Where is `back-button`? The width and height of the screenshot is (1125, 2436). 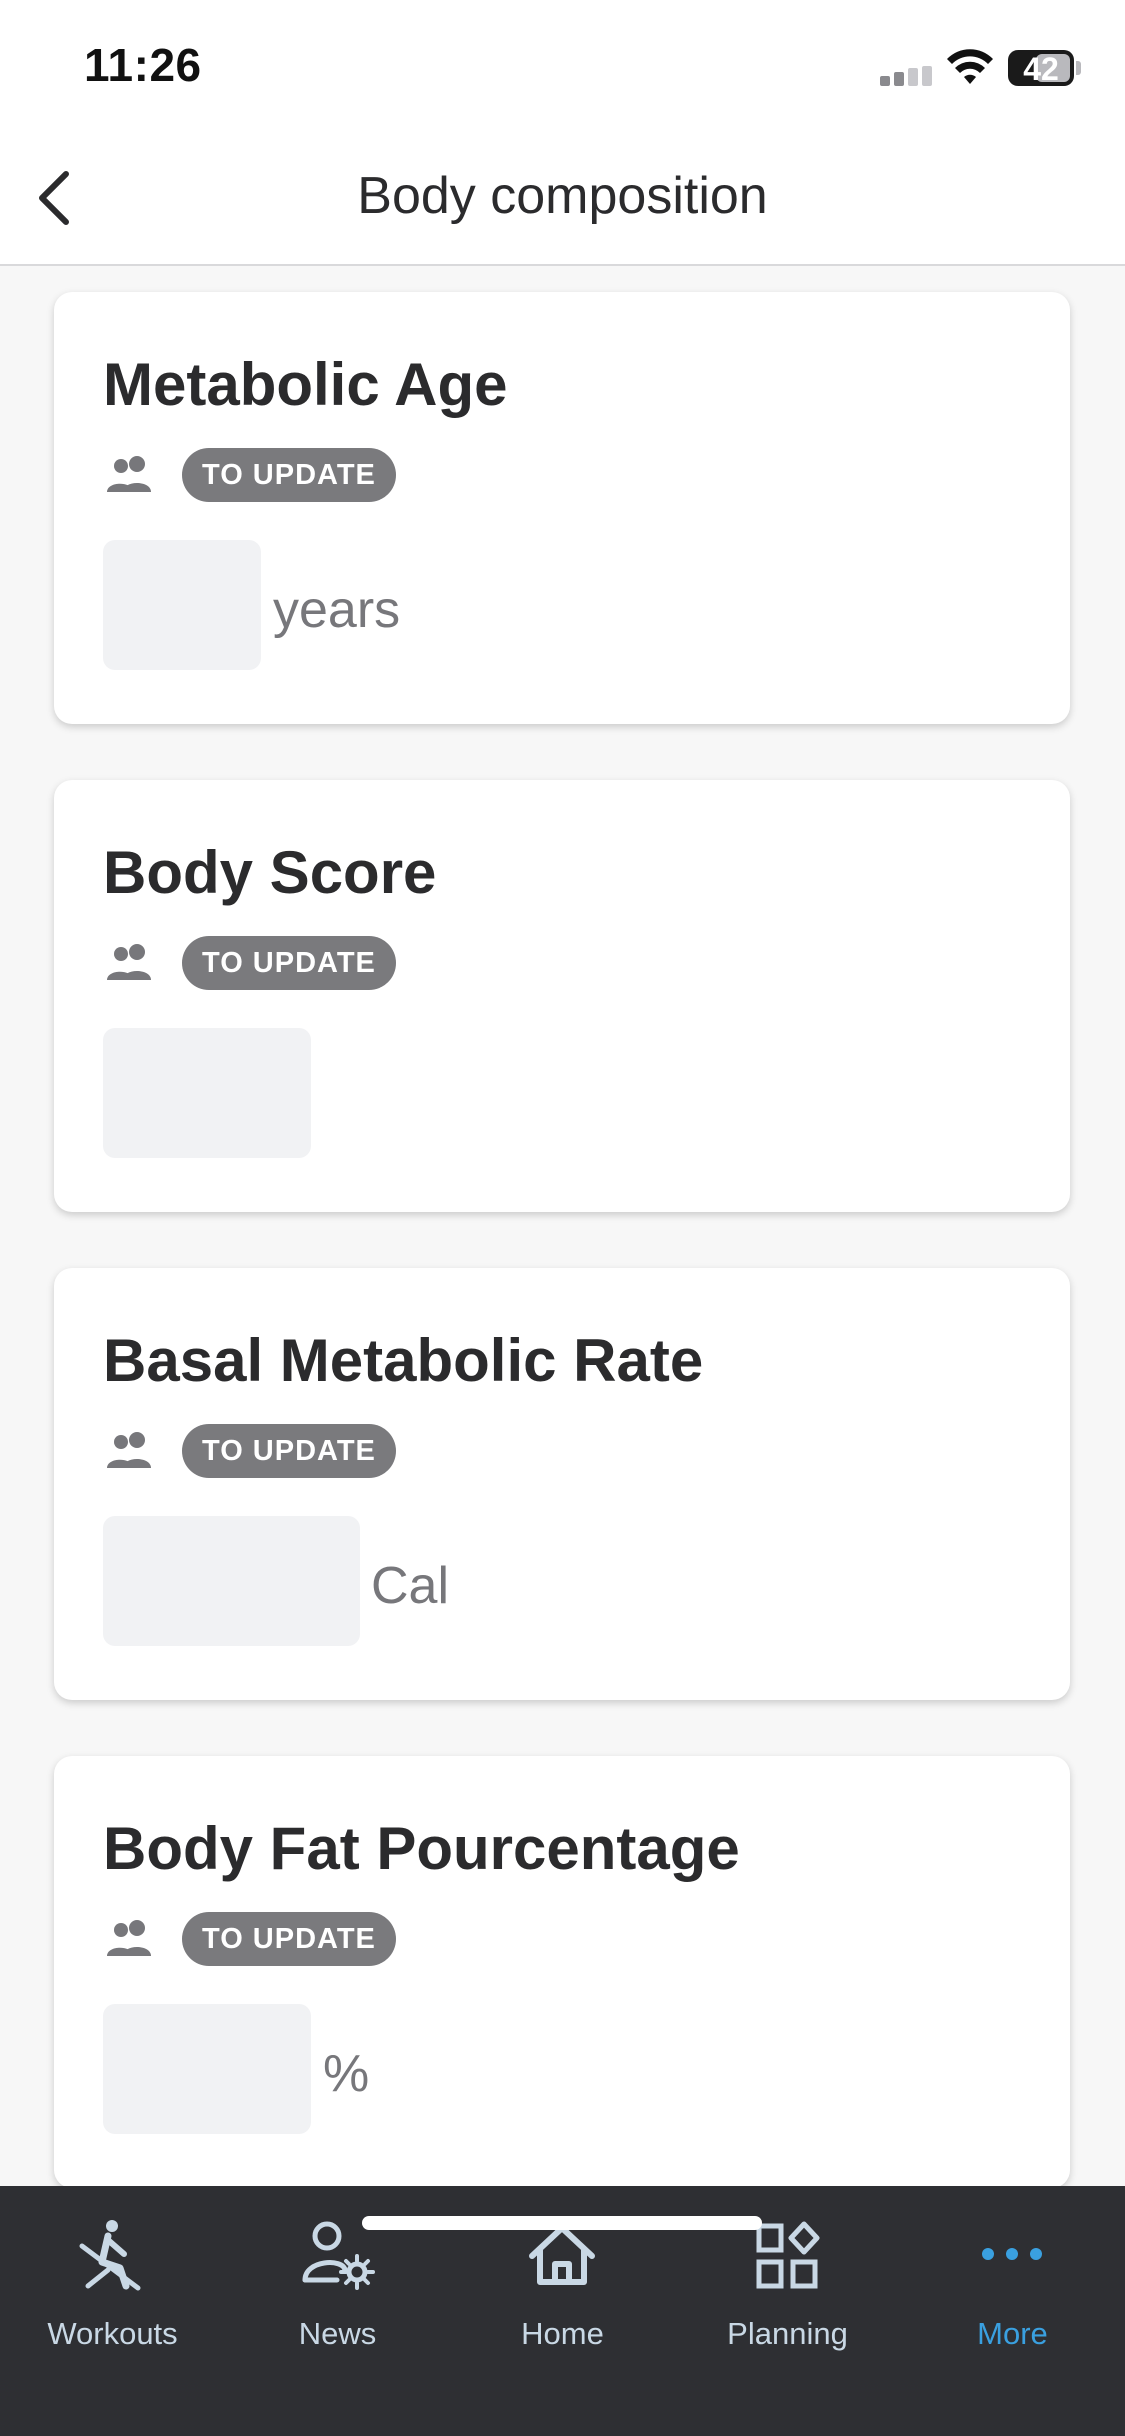
back-button is located at coordinates (58, 198).